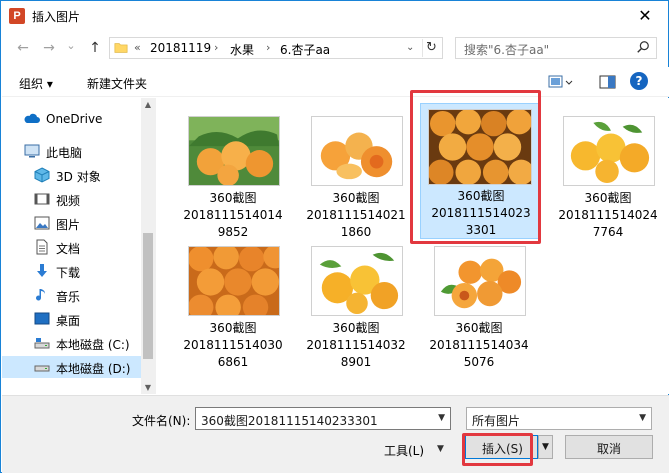  Describe the element at coordinates (561, 82) in the screenshot. I see `view-options-icon` at that location.